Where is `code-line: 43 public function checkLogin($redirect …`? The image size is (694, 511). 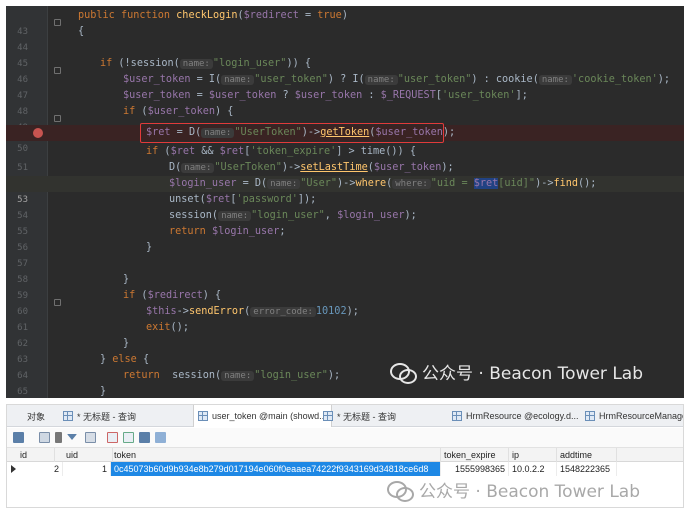 code-line: 43 public function checkLogin($redirect … is located at coordinates (345, 22).